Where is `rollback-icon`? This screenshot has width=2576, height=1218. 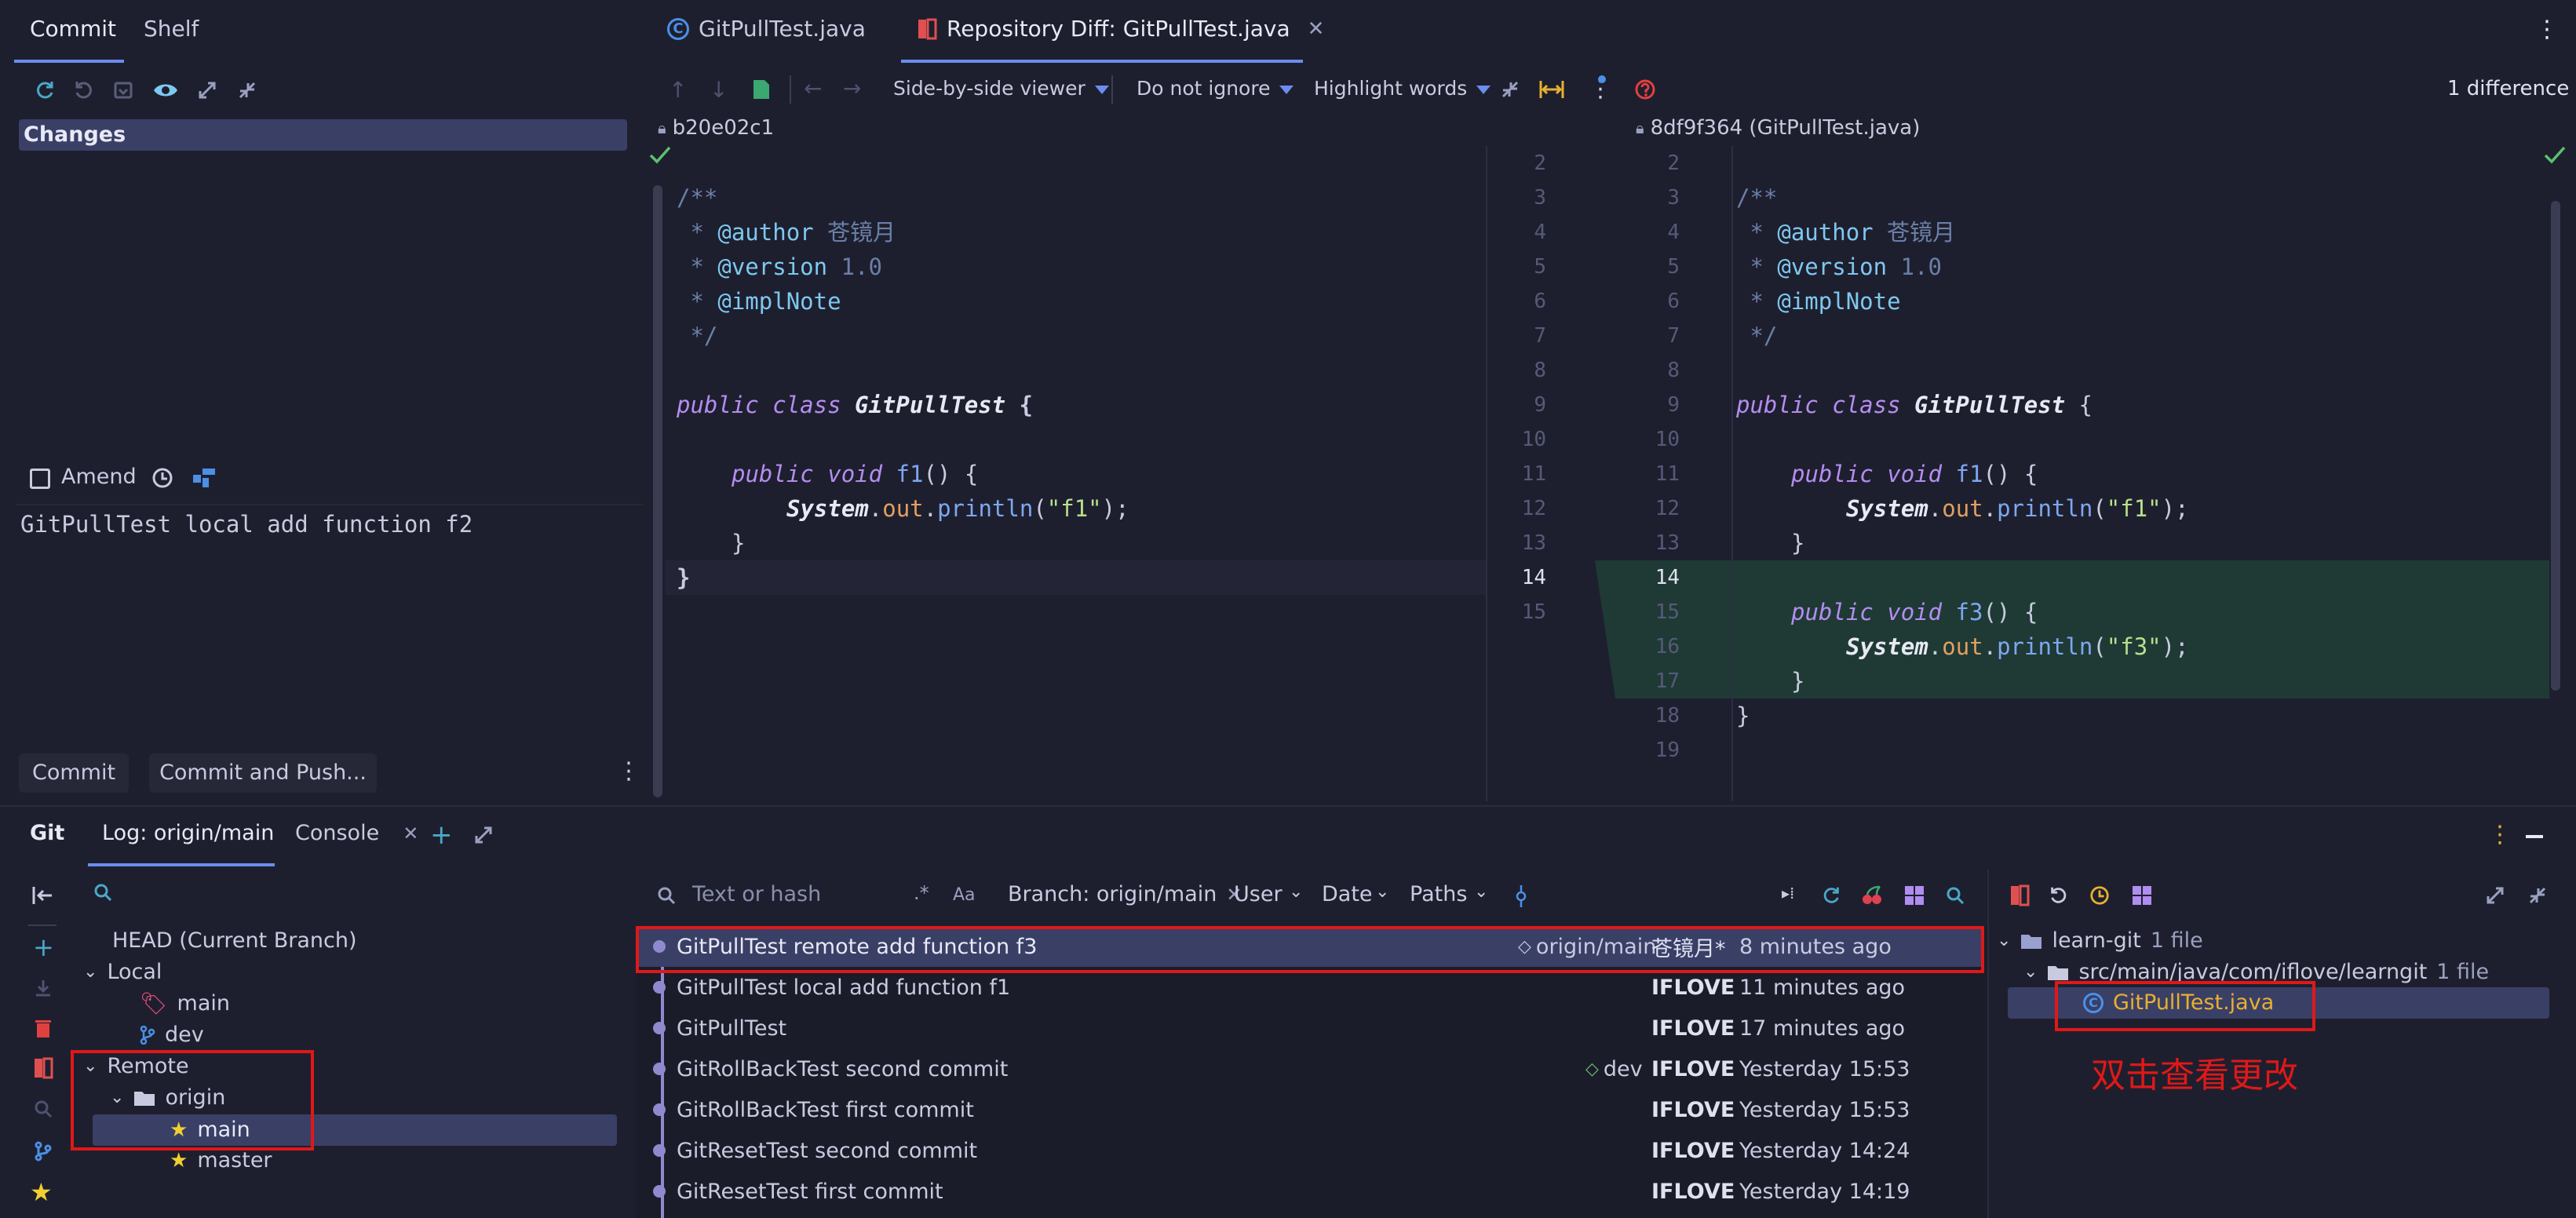
rollback-icon is located at coordinates (84, 90).